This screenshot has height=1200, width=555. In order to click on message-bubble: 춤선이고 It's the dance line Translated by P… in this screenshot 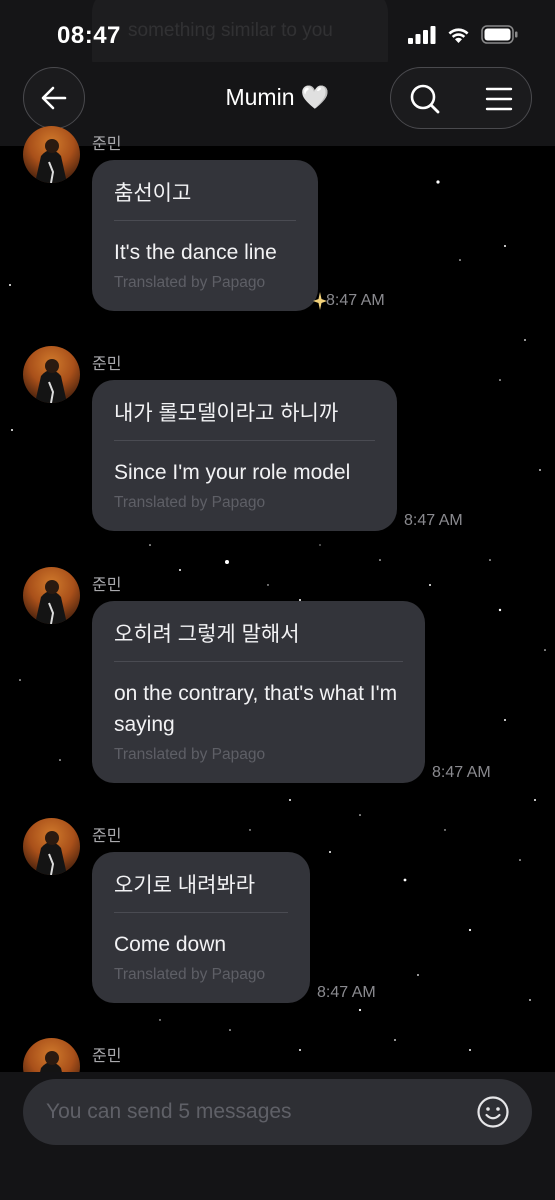, I will do `click(205, 235)`.